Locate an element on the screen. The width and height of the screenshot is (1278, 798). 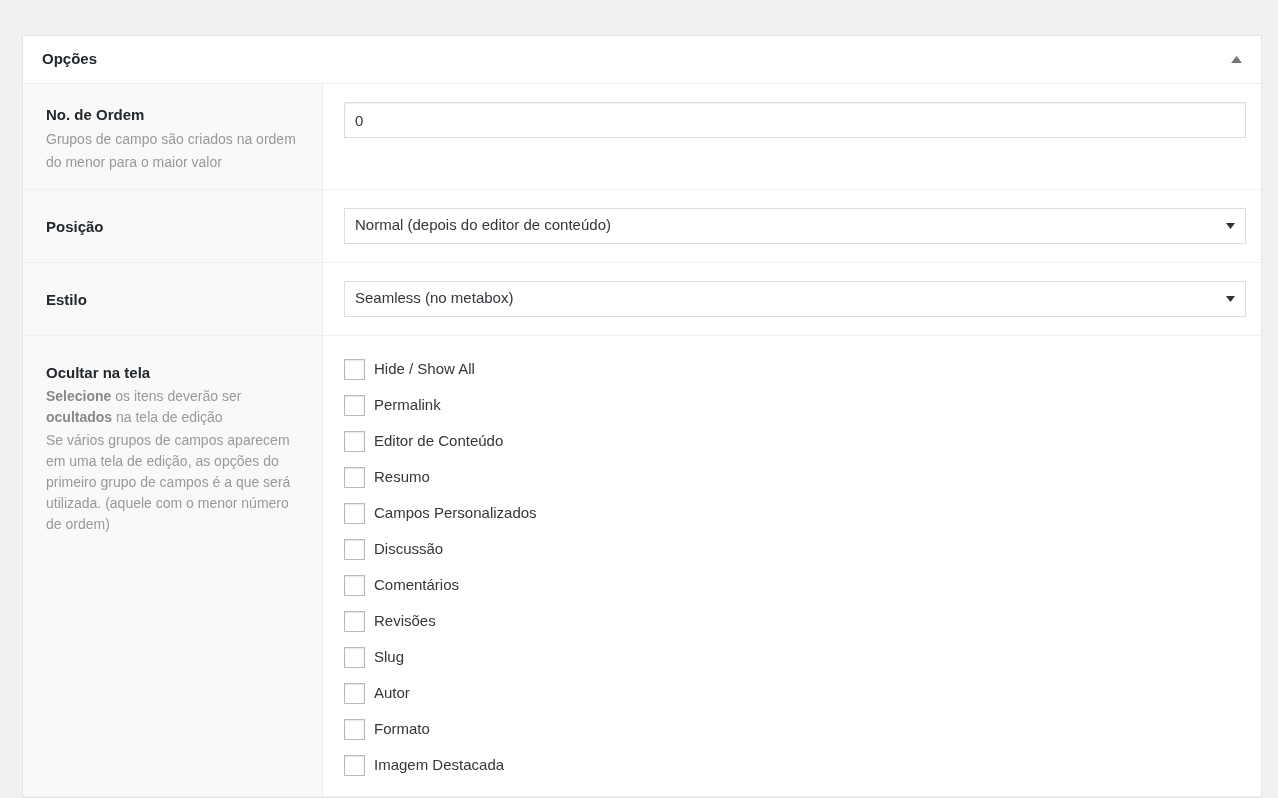
checkbox-option: Comentários is located at coordinates (795, 585).